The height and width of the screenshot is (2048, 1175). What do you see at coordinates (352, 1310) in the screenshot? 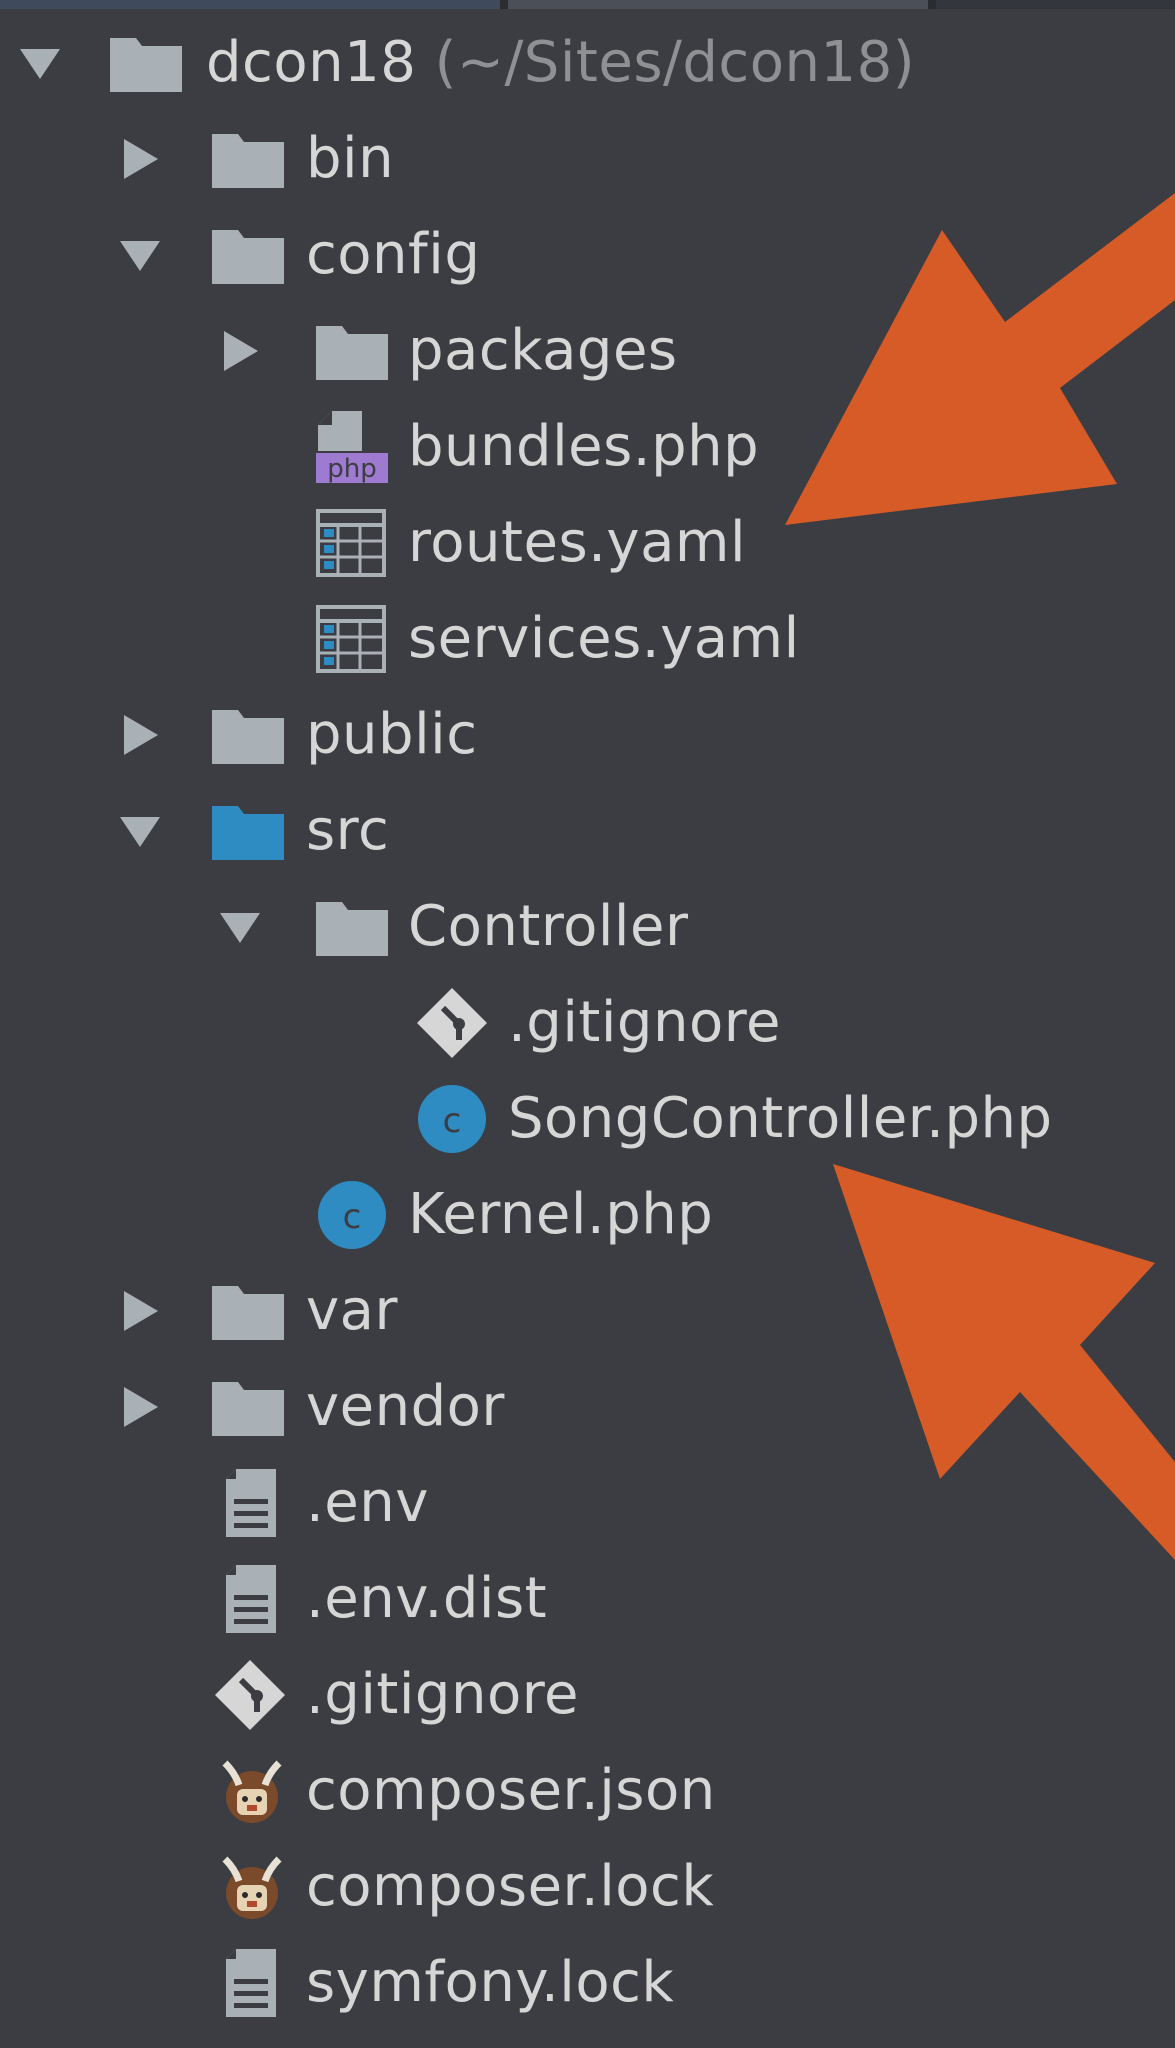
I see `tree-item-label: var` at bounding box center [352, 1310].